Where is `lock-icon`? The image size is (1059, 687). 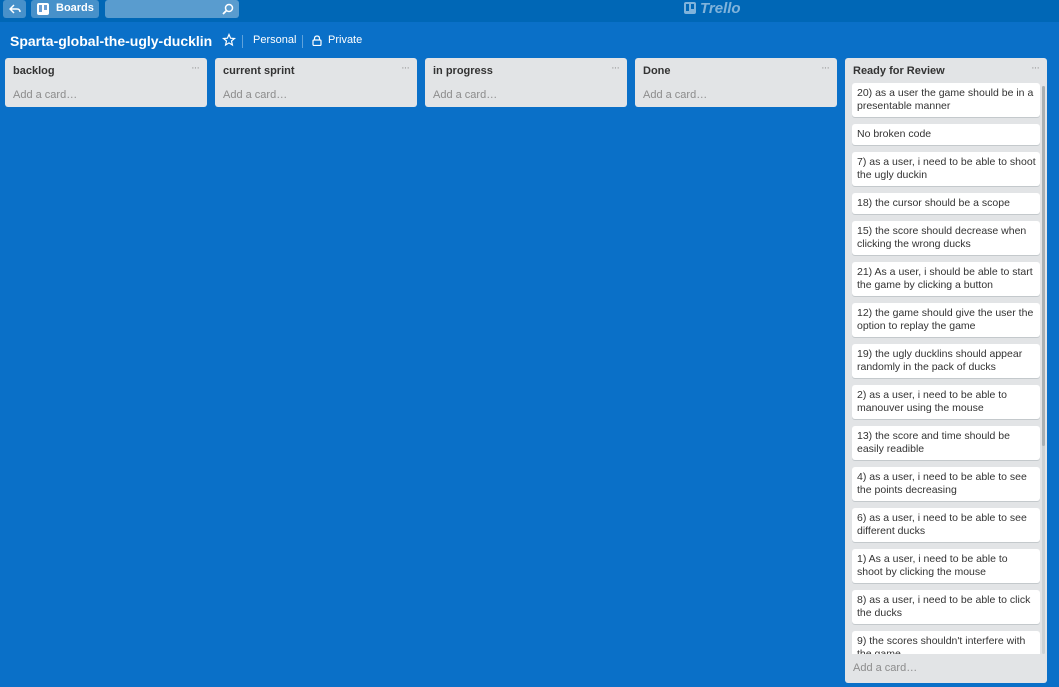 lock-icon is located at coordinates (317, 40).